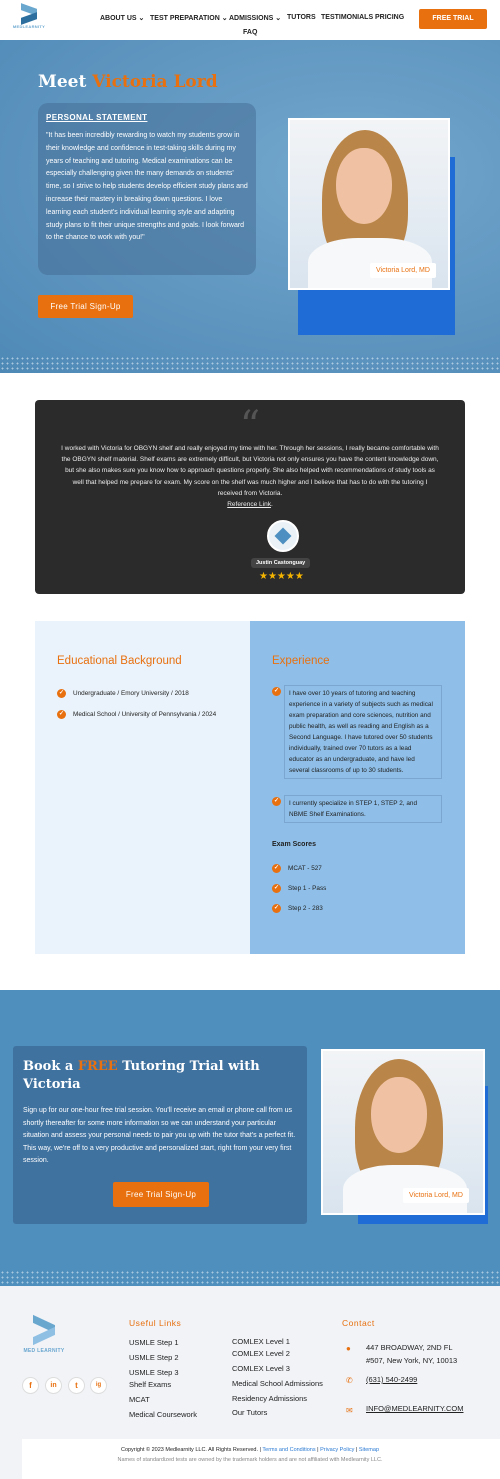 Image resolution: width=500 pixels, height=1479 pixels. Describe the element at coordinates (283, 536) in the screenshot. I see `avatar` at that location.